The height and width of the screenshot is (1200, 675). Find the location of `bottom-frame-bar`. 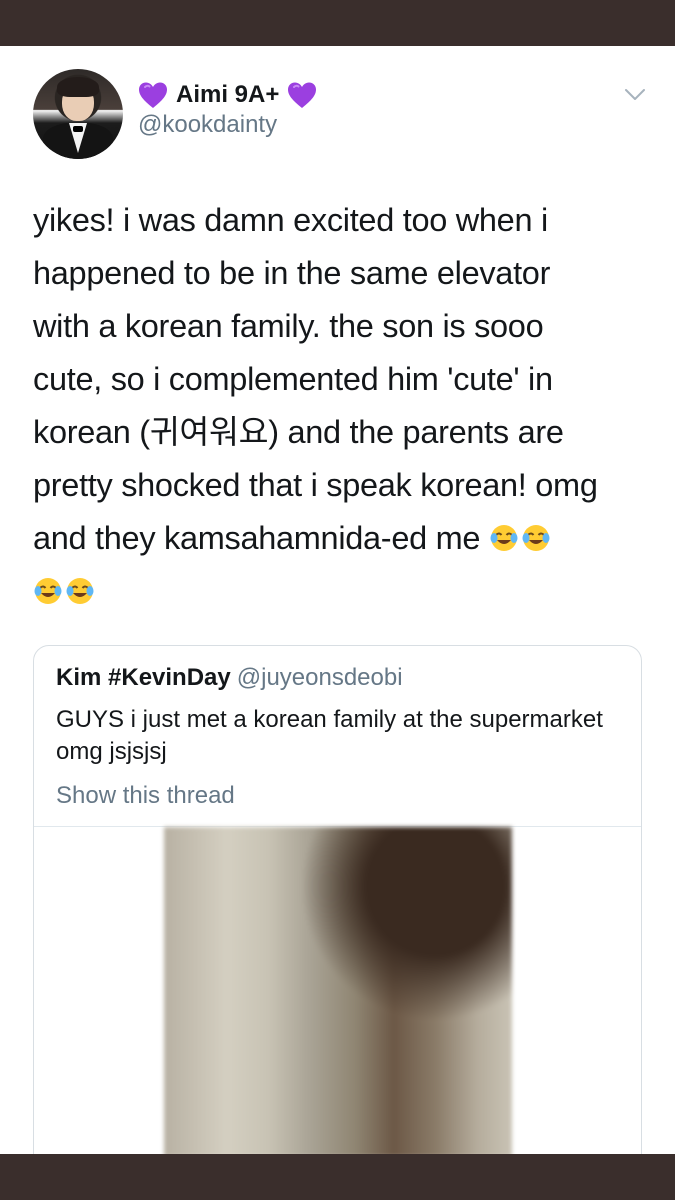

bottom-frame-bar is located at coordinates (337, 1177).